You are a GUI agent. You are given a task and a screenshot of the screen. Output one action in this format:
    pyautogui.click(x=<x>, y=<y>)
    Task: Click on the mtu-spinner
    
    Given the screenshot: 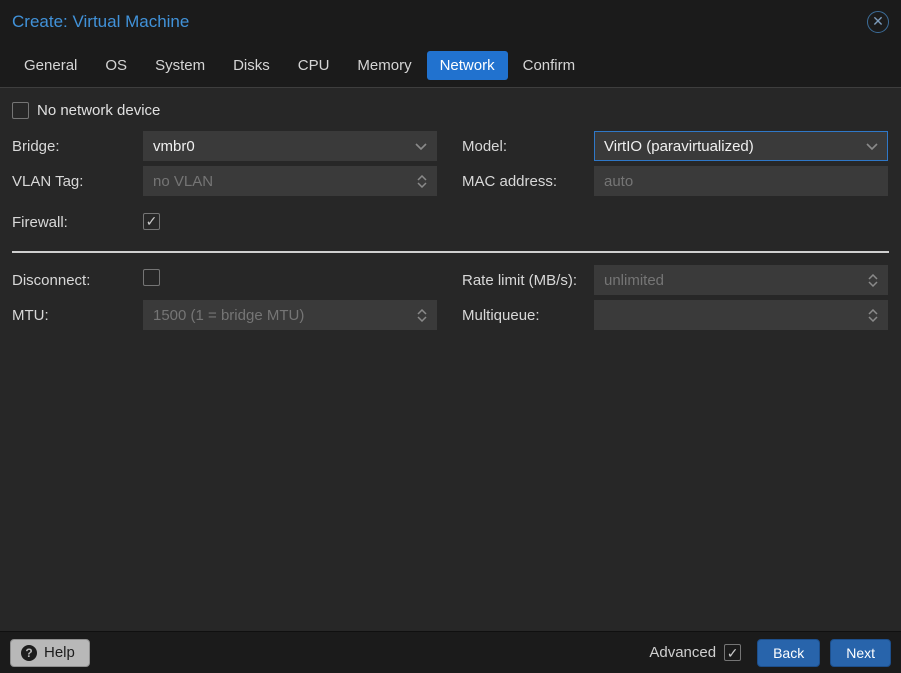 What is the action you would take?
    pyautogui.click(x=290, y=315)
    